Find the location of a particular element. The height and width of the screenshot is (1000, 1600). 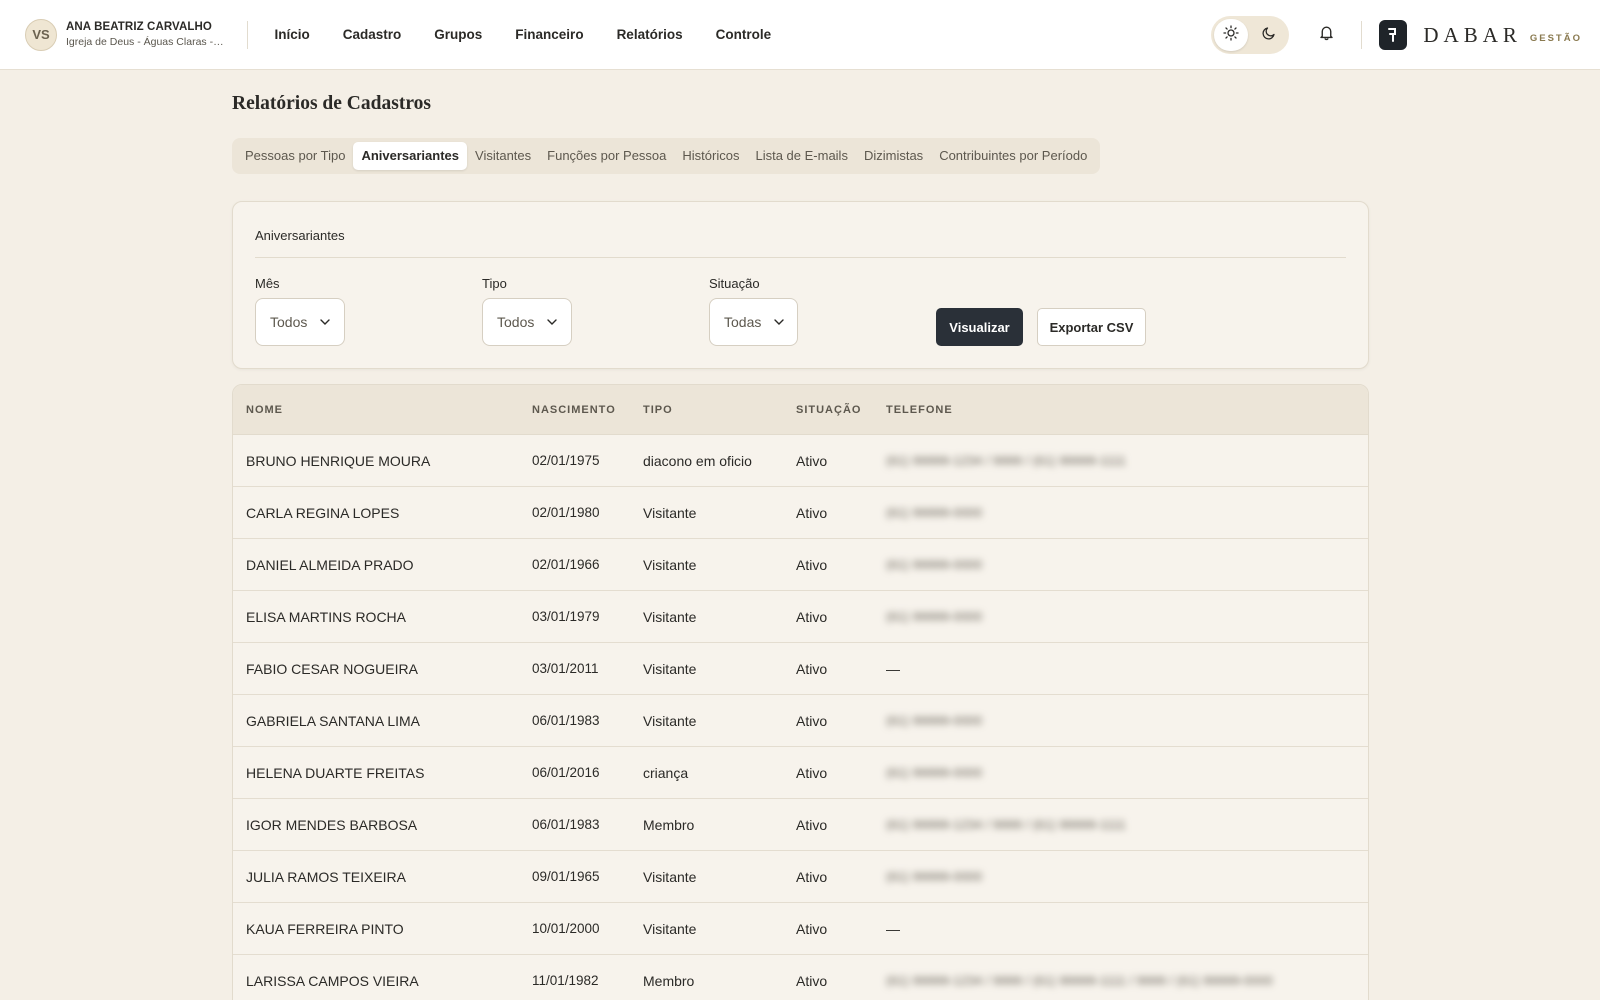

mes-select: Todos is located at coordinates (300, 322).